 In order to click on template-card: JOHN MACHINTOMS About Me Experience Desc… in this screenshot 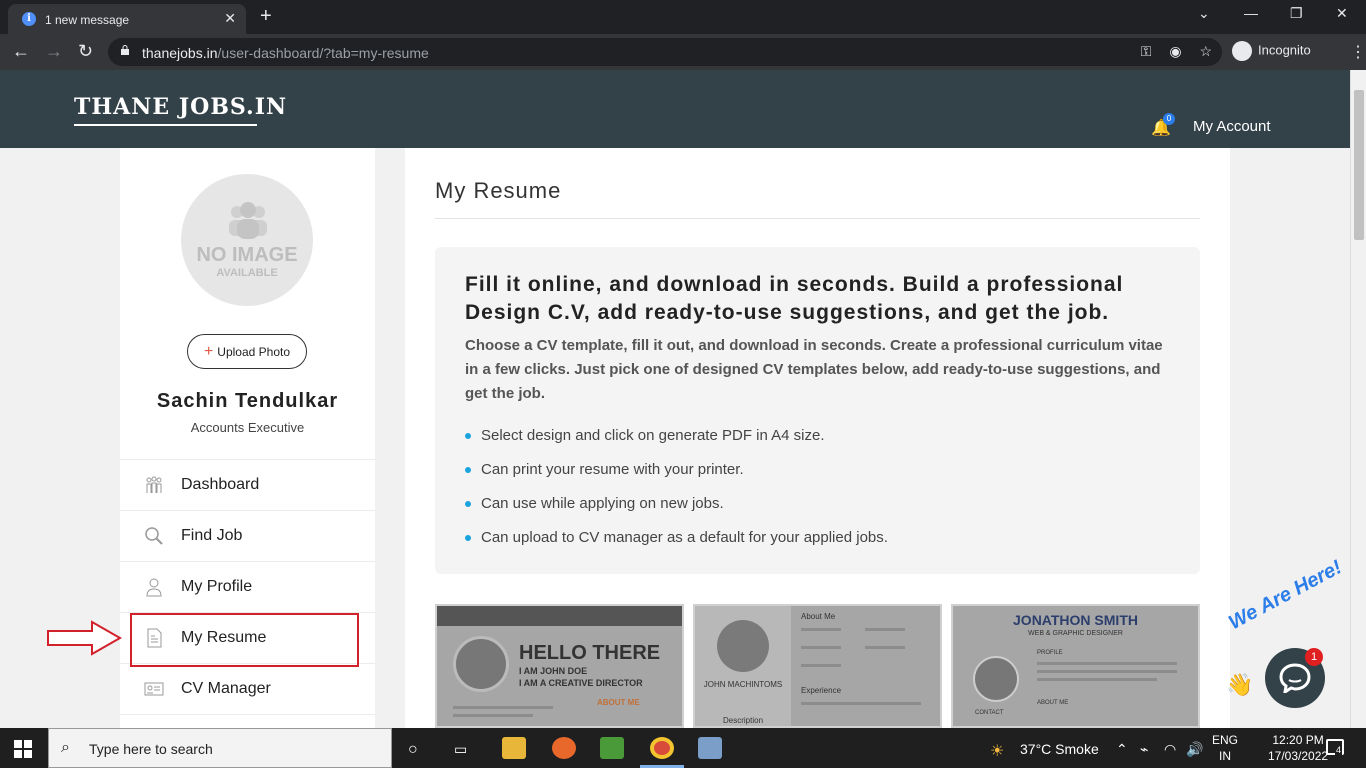, I will do `click(817, 666)`.